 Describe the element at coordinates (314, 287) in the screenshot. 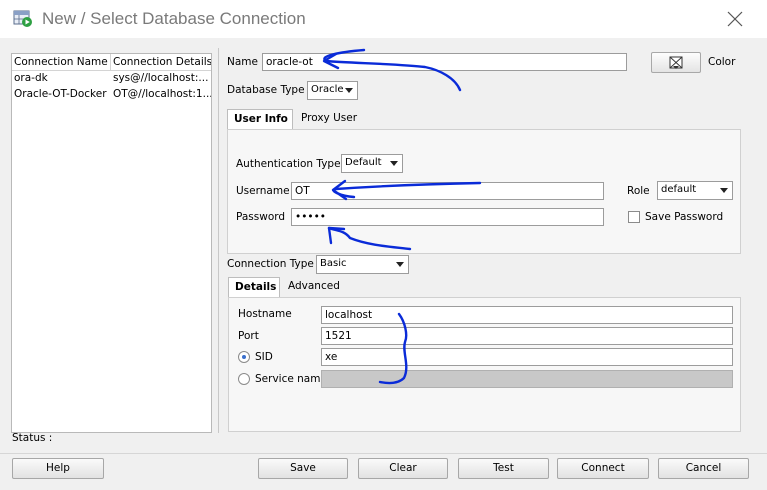

I see `tab-advanced: Advanced` at that location.